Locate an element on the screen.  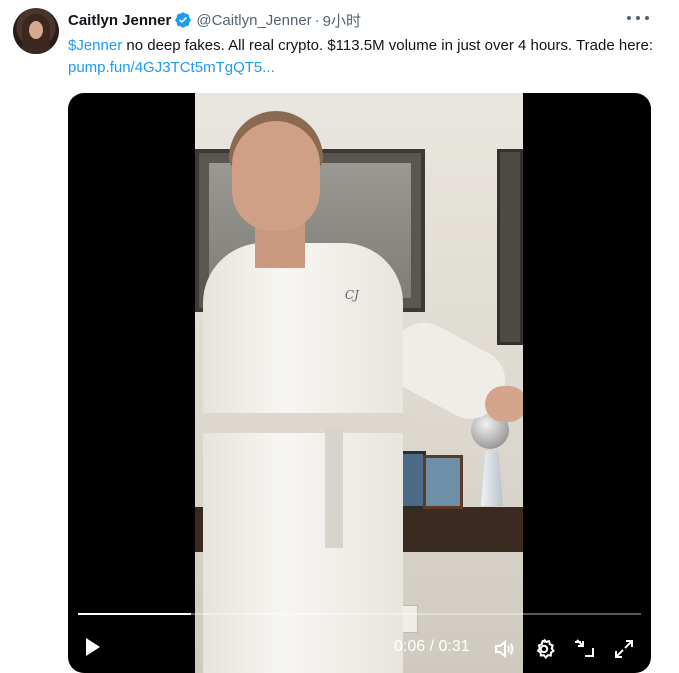
robe-belt-tie is located at coordinates (334, 488).